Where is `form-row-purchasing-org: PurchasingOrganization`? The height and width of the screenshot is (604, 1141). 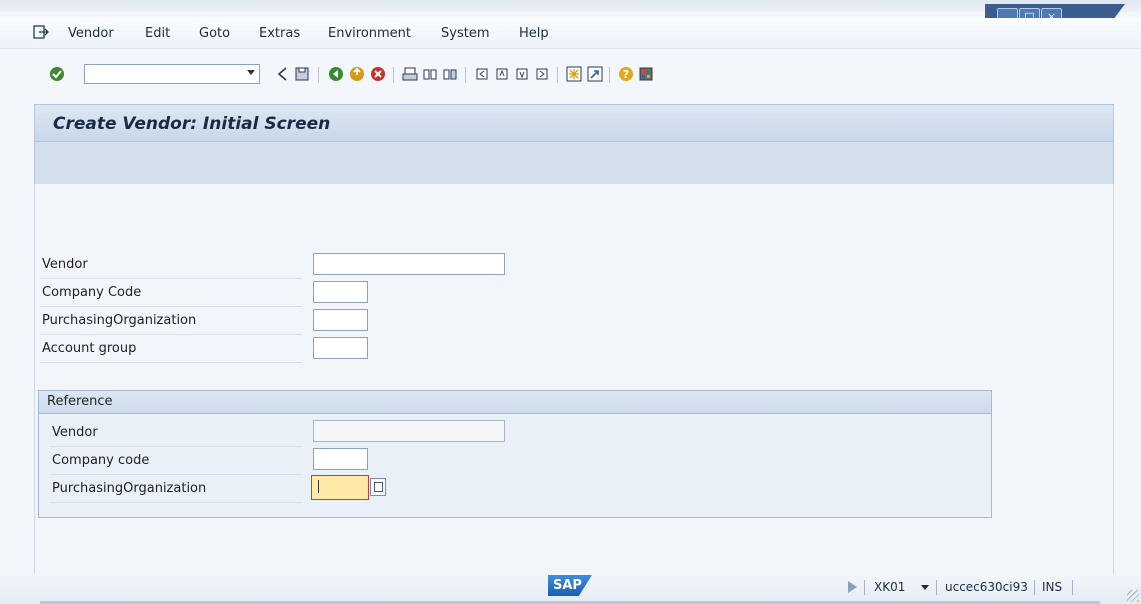
form-row-purchasing-org: PurchasingOrganization is located at coordinates (171, 321).